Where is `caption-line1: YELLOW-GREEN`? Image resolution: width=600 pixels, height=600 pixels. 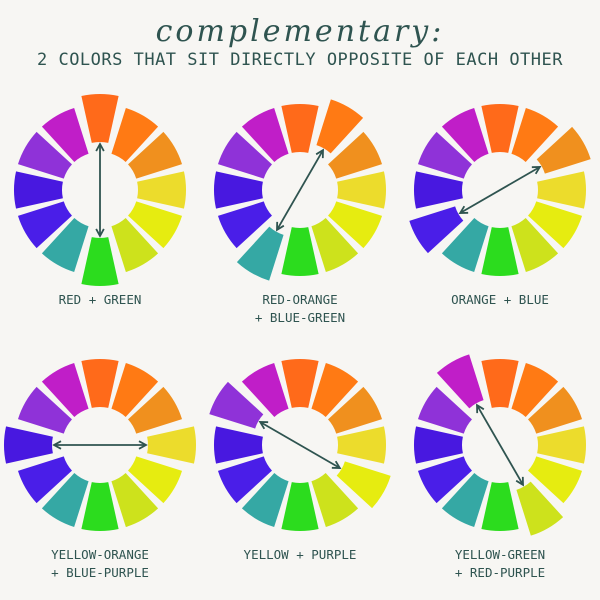 caption-line1: YELLOW-GREEN is located at coordinates (500, 554).